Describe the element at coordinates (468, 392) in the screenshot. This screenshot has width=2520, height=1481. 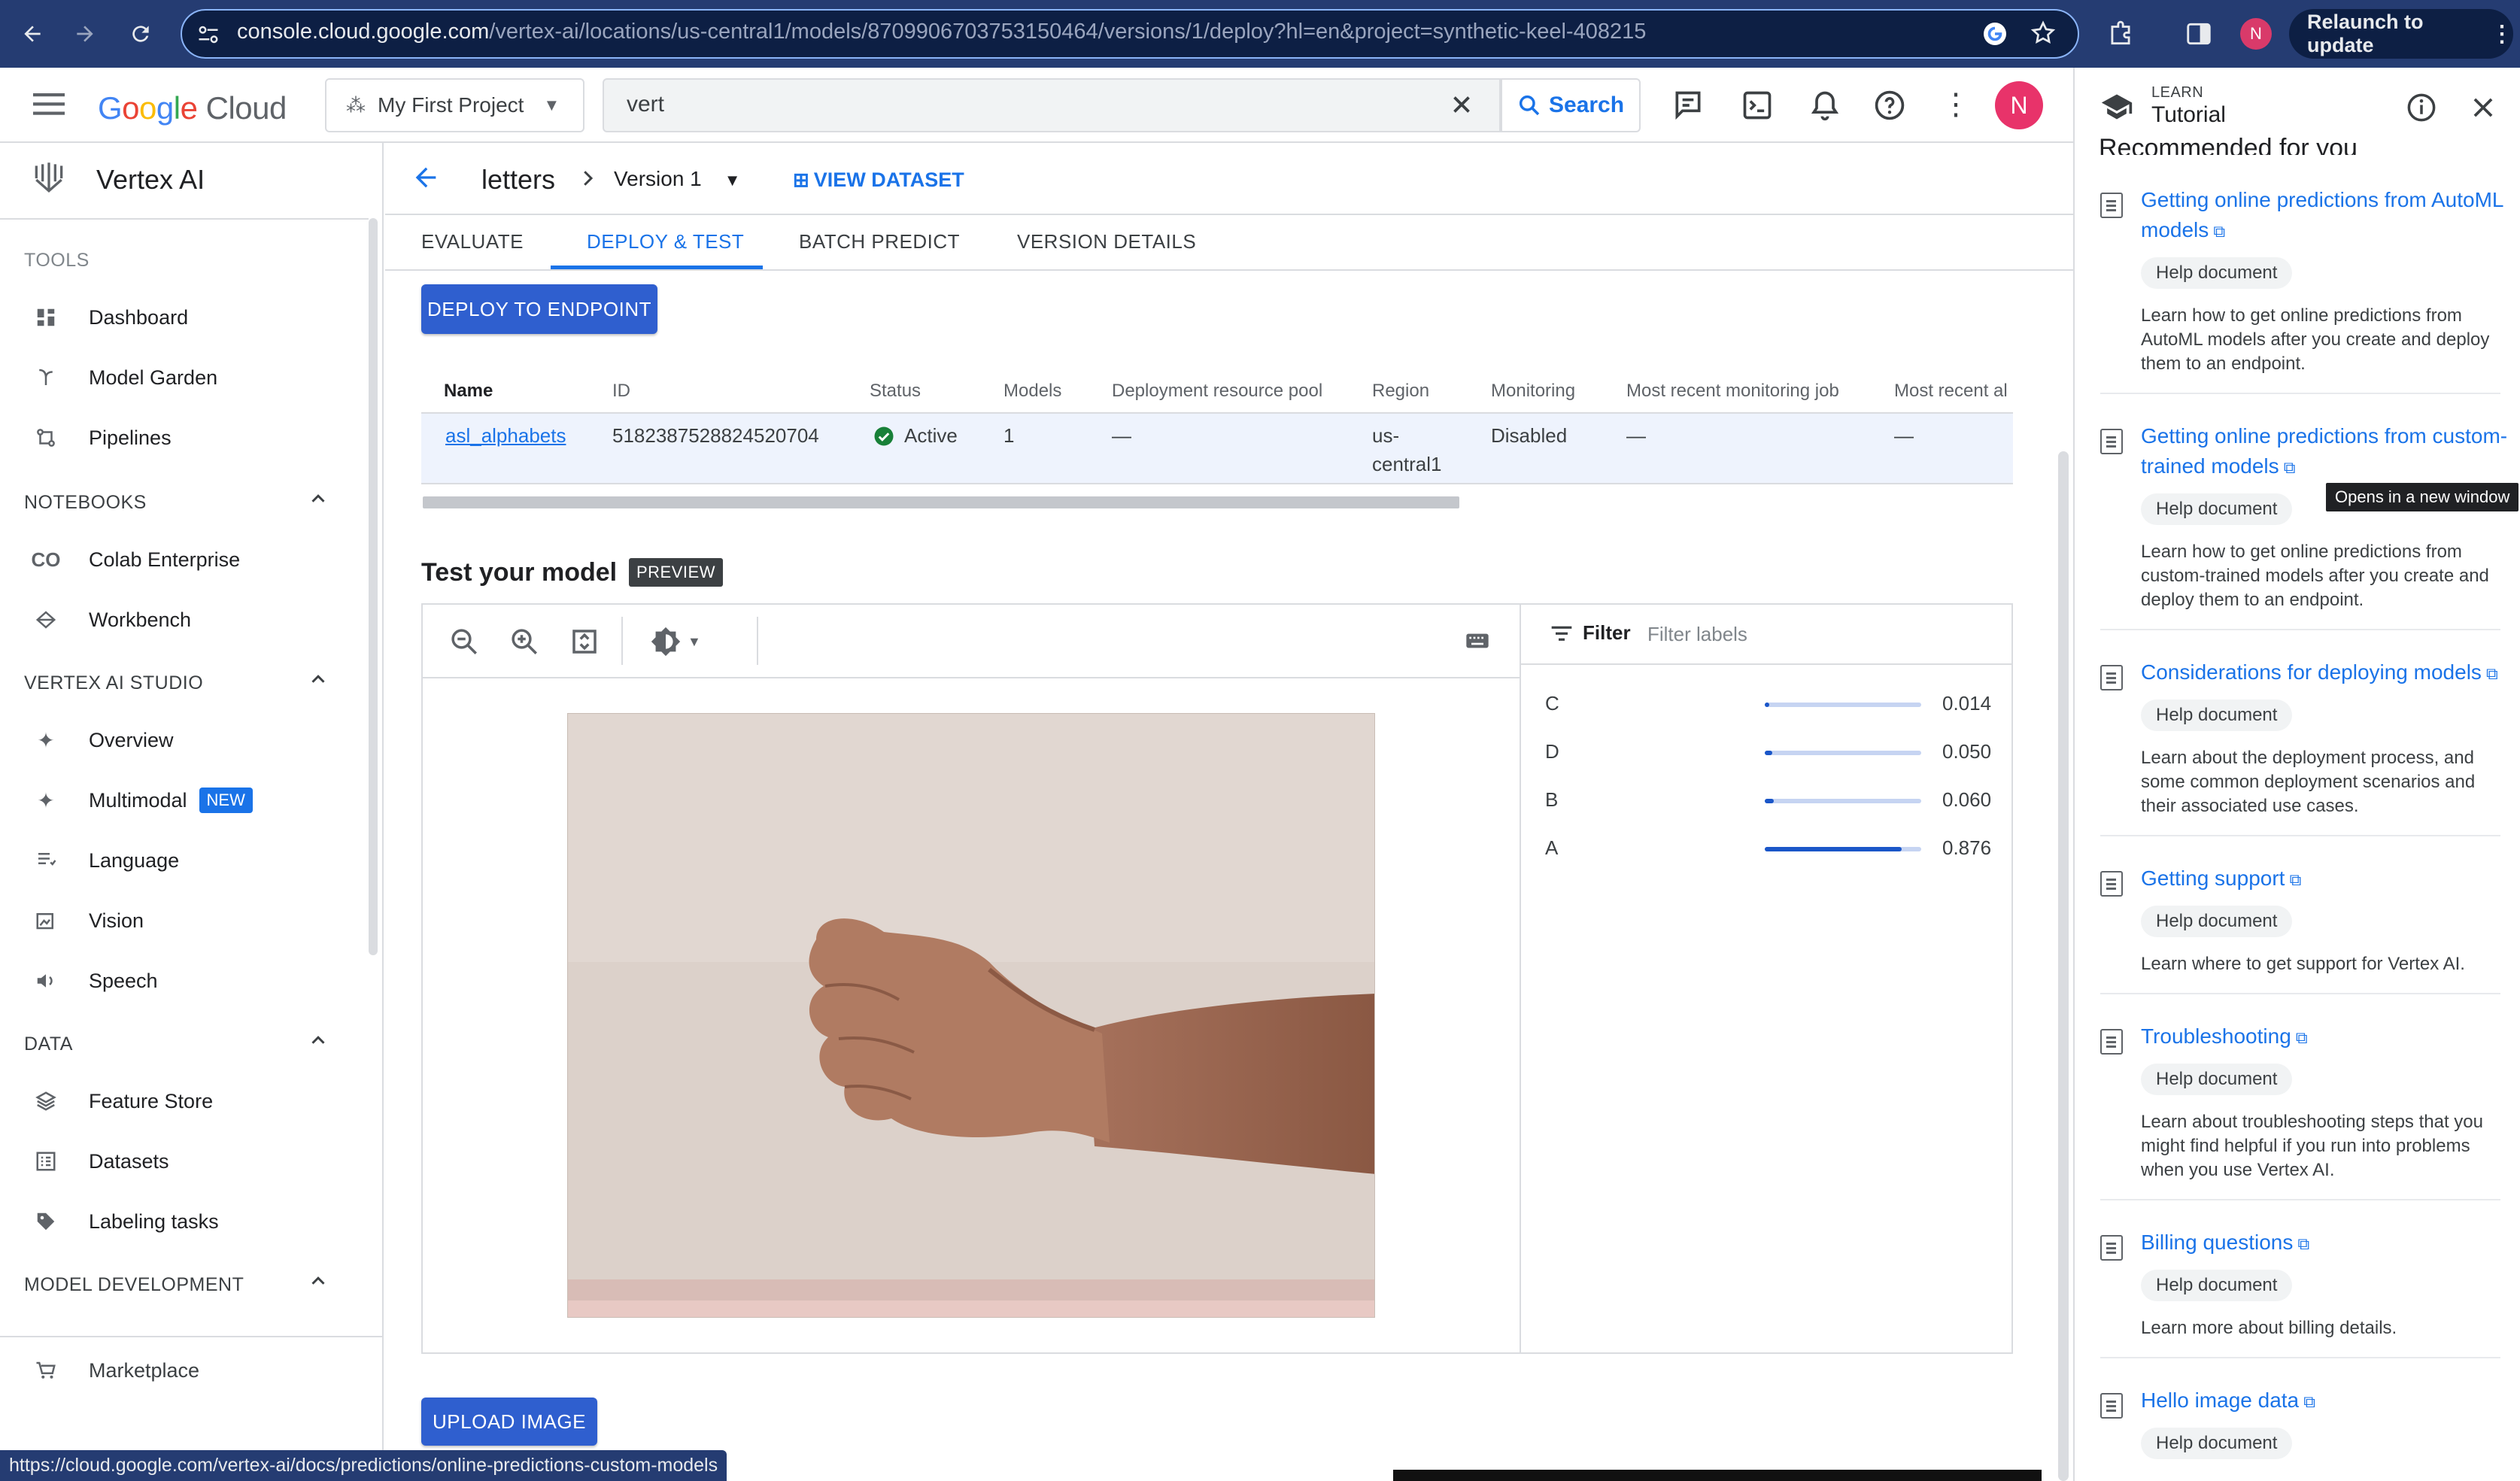
I see `column-header: Name` at that location.